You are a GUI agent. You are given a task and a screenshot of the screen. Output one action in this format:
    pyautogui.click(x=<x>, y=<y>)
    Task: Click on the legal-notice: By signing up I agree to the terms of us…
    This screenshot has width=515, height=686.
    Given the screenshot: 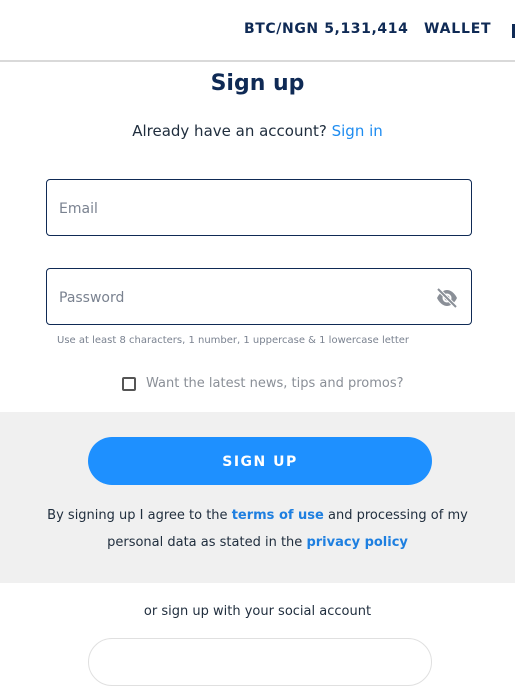 What is the action you would take?
    pyautogui.click(x=257, y=529)
    